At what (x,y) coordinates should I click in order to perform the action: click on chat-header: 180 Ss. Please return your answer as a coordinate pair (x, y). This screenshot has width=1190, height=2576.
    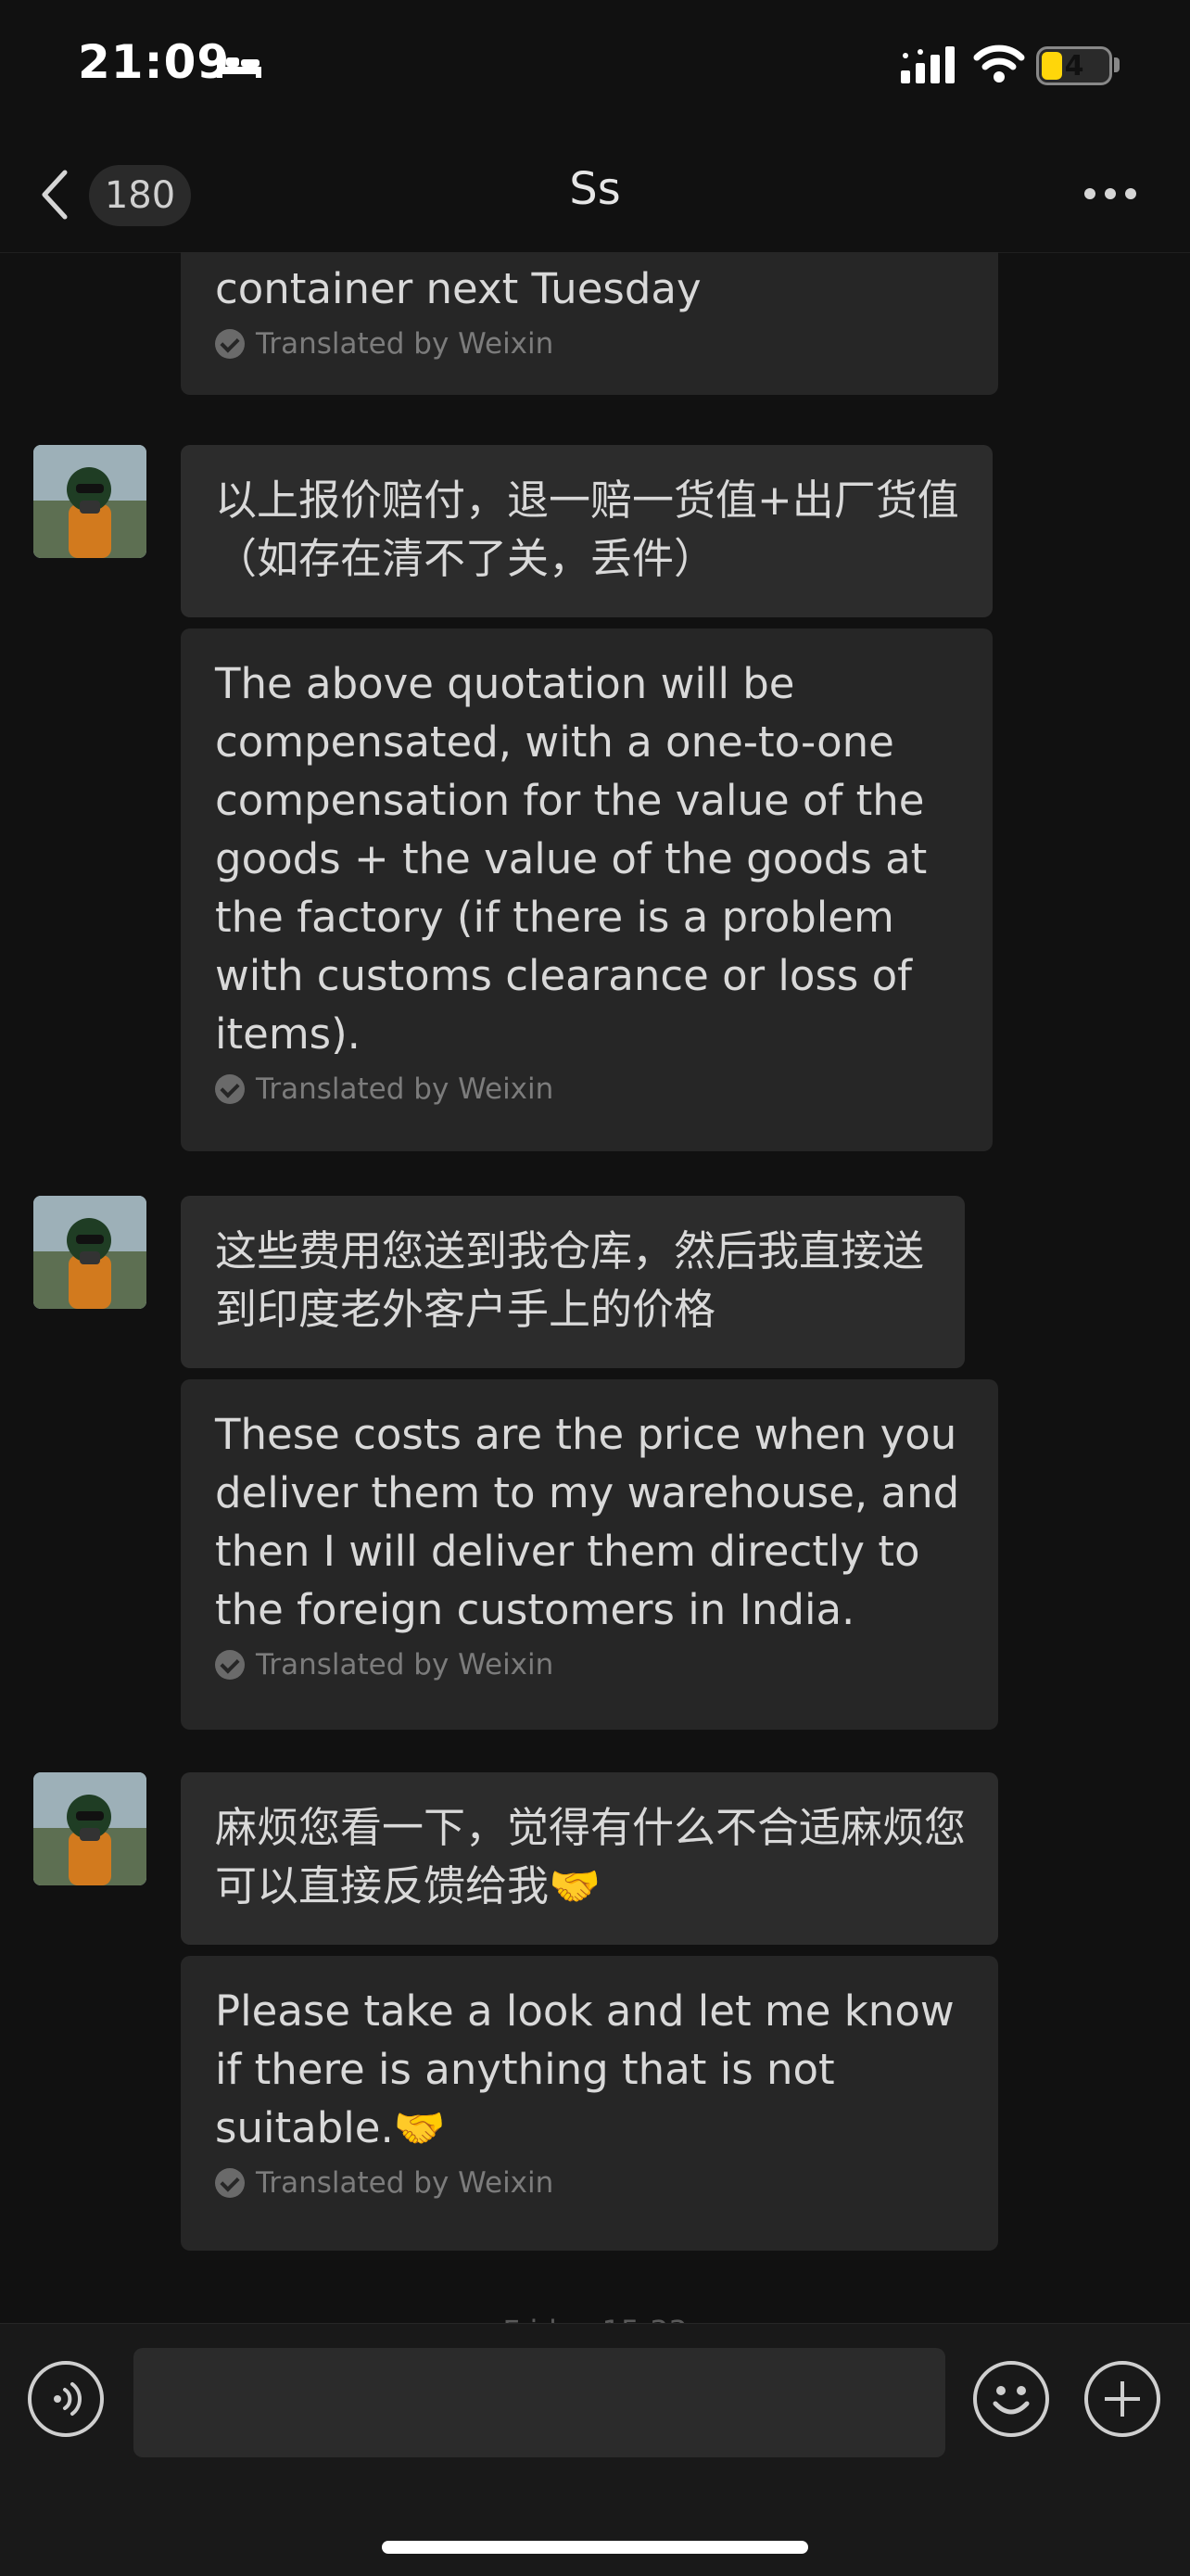
    Looking at the image, I should click on (595, 196).